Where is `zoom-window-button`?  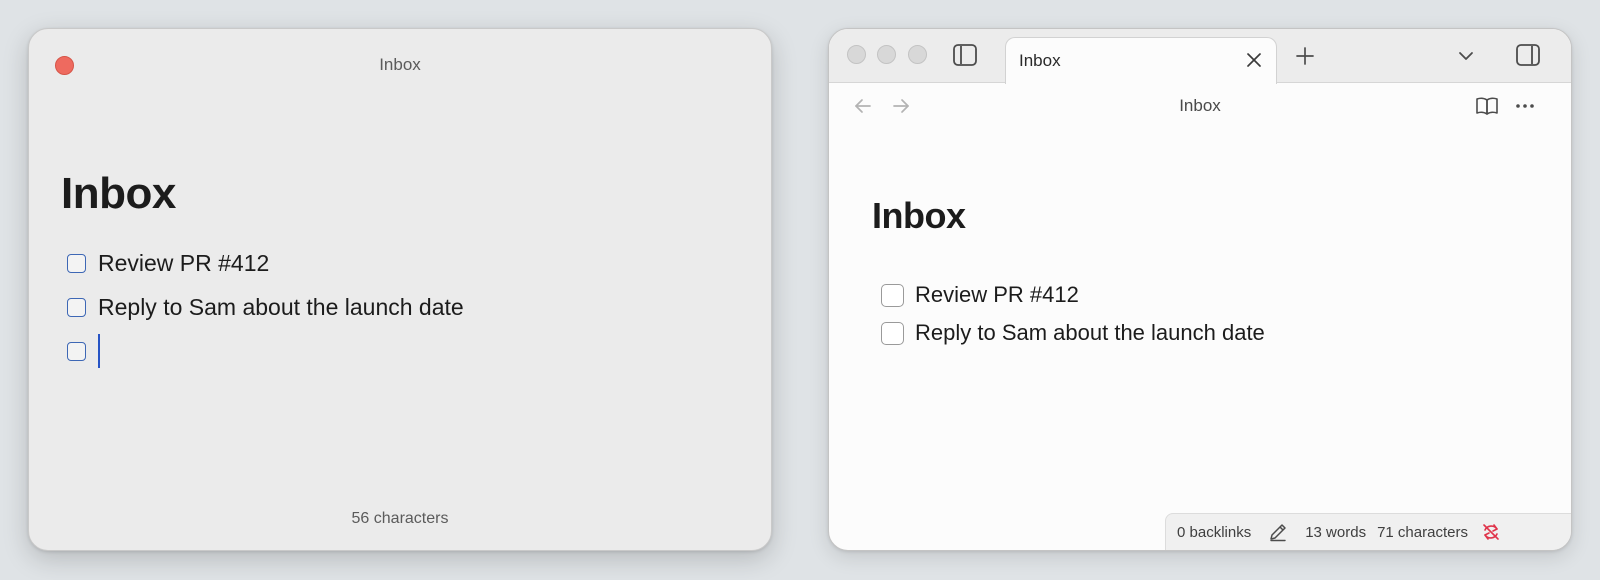 zoom-window-button is located at coordinates (917, 54).